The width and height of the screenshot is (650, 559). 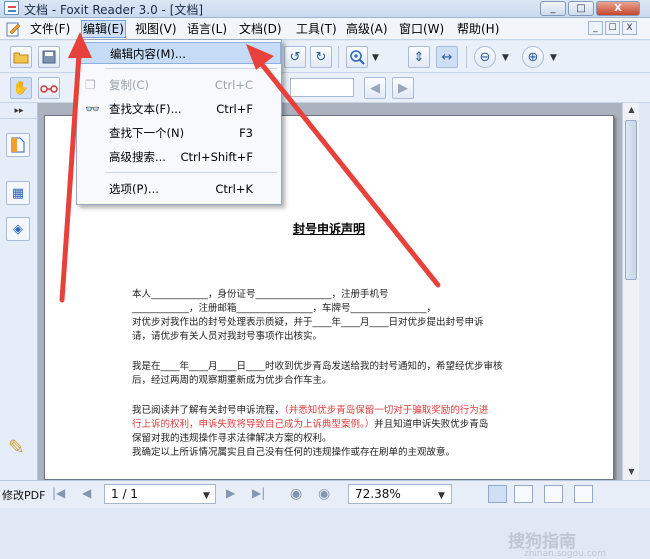 What do you see at coordinates (631, 472) in the screenshot?
I see `scroll-down-icon: ▼` at bounding box center [631, 472].